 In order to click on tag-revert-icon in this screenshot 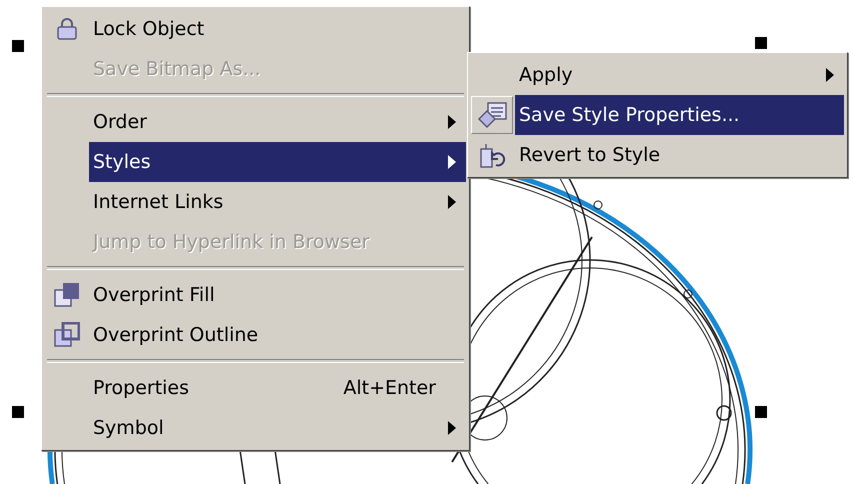, I will do `click(493, 155)`.